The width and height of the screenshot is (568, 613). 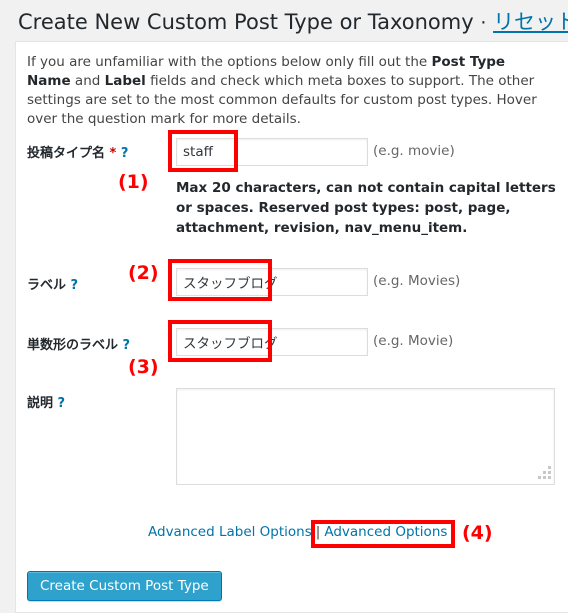 What do you see at coordinates (272, 152) in the screenshot?
I see `post-type-name-input` at bounding box center [272, 152].